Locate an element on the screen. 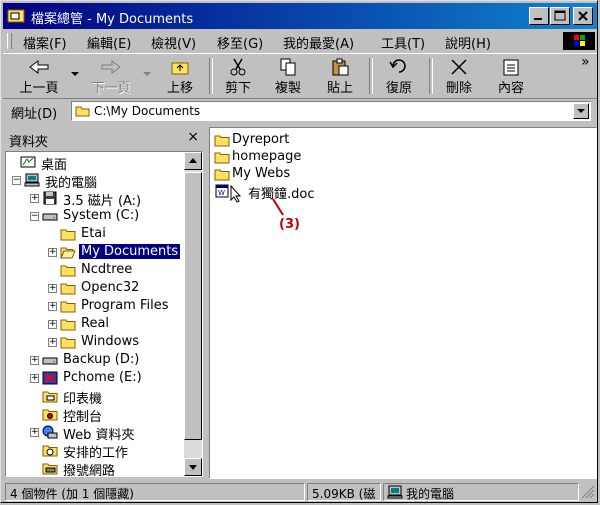  maximize-button is located at coordinates (560, 16).